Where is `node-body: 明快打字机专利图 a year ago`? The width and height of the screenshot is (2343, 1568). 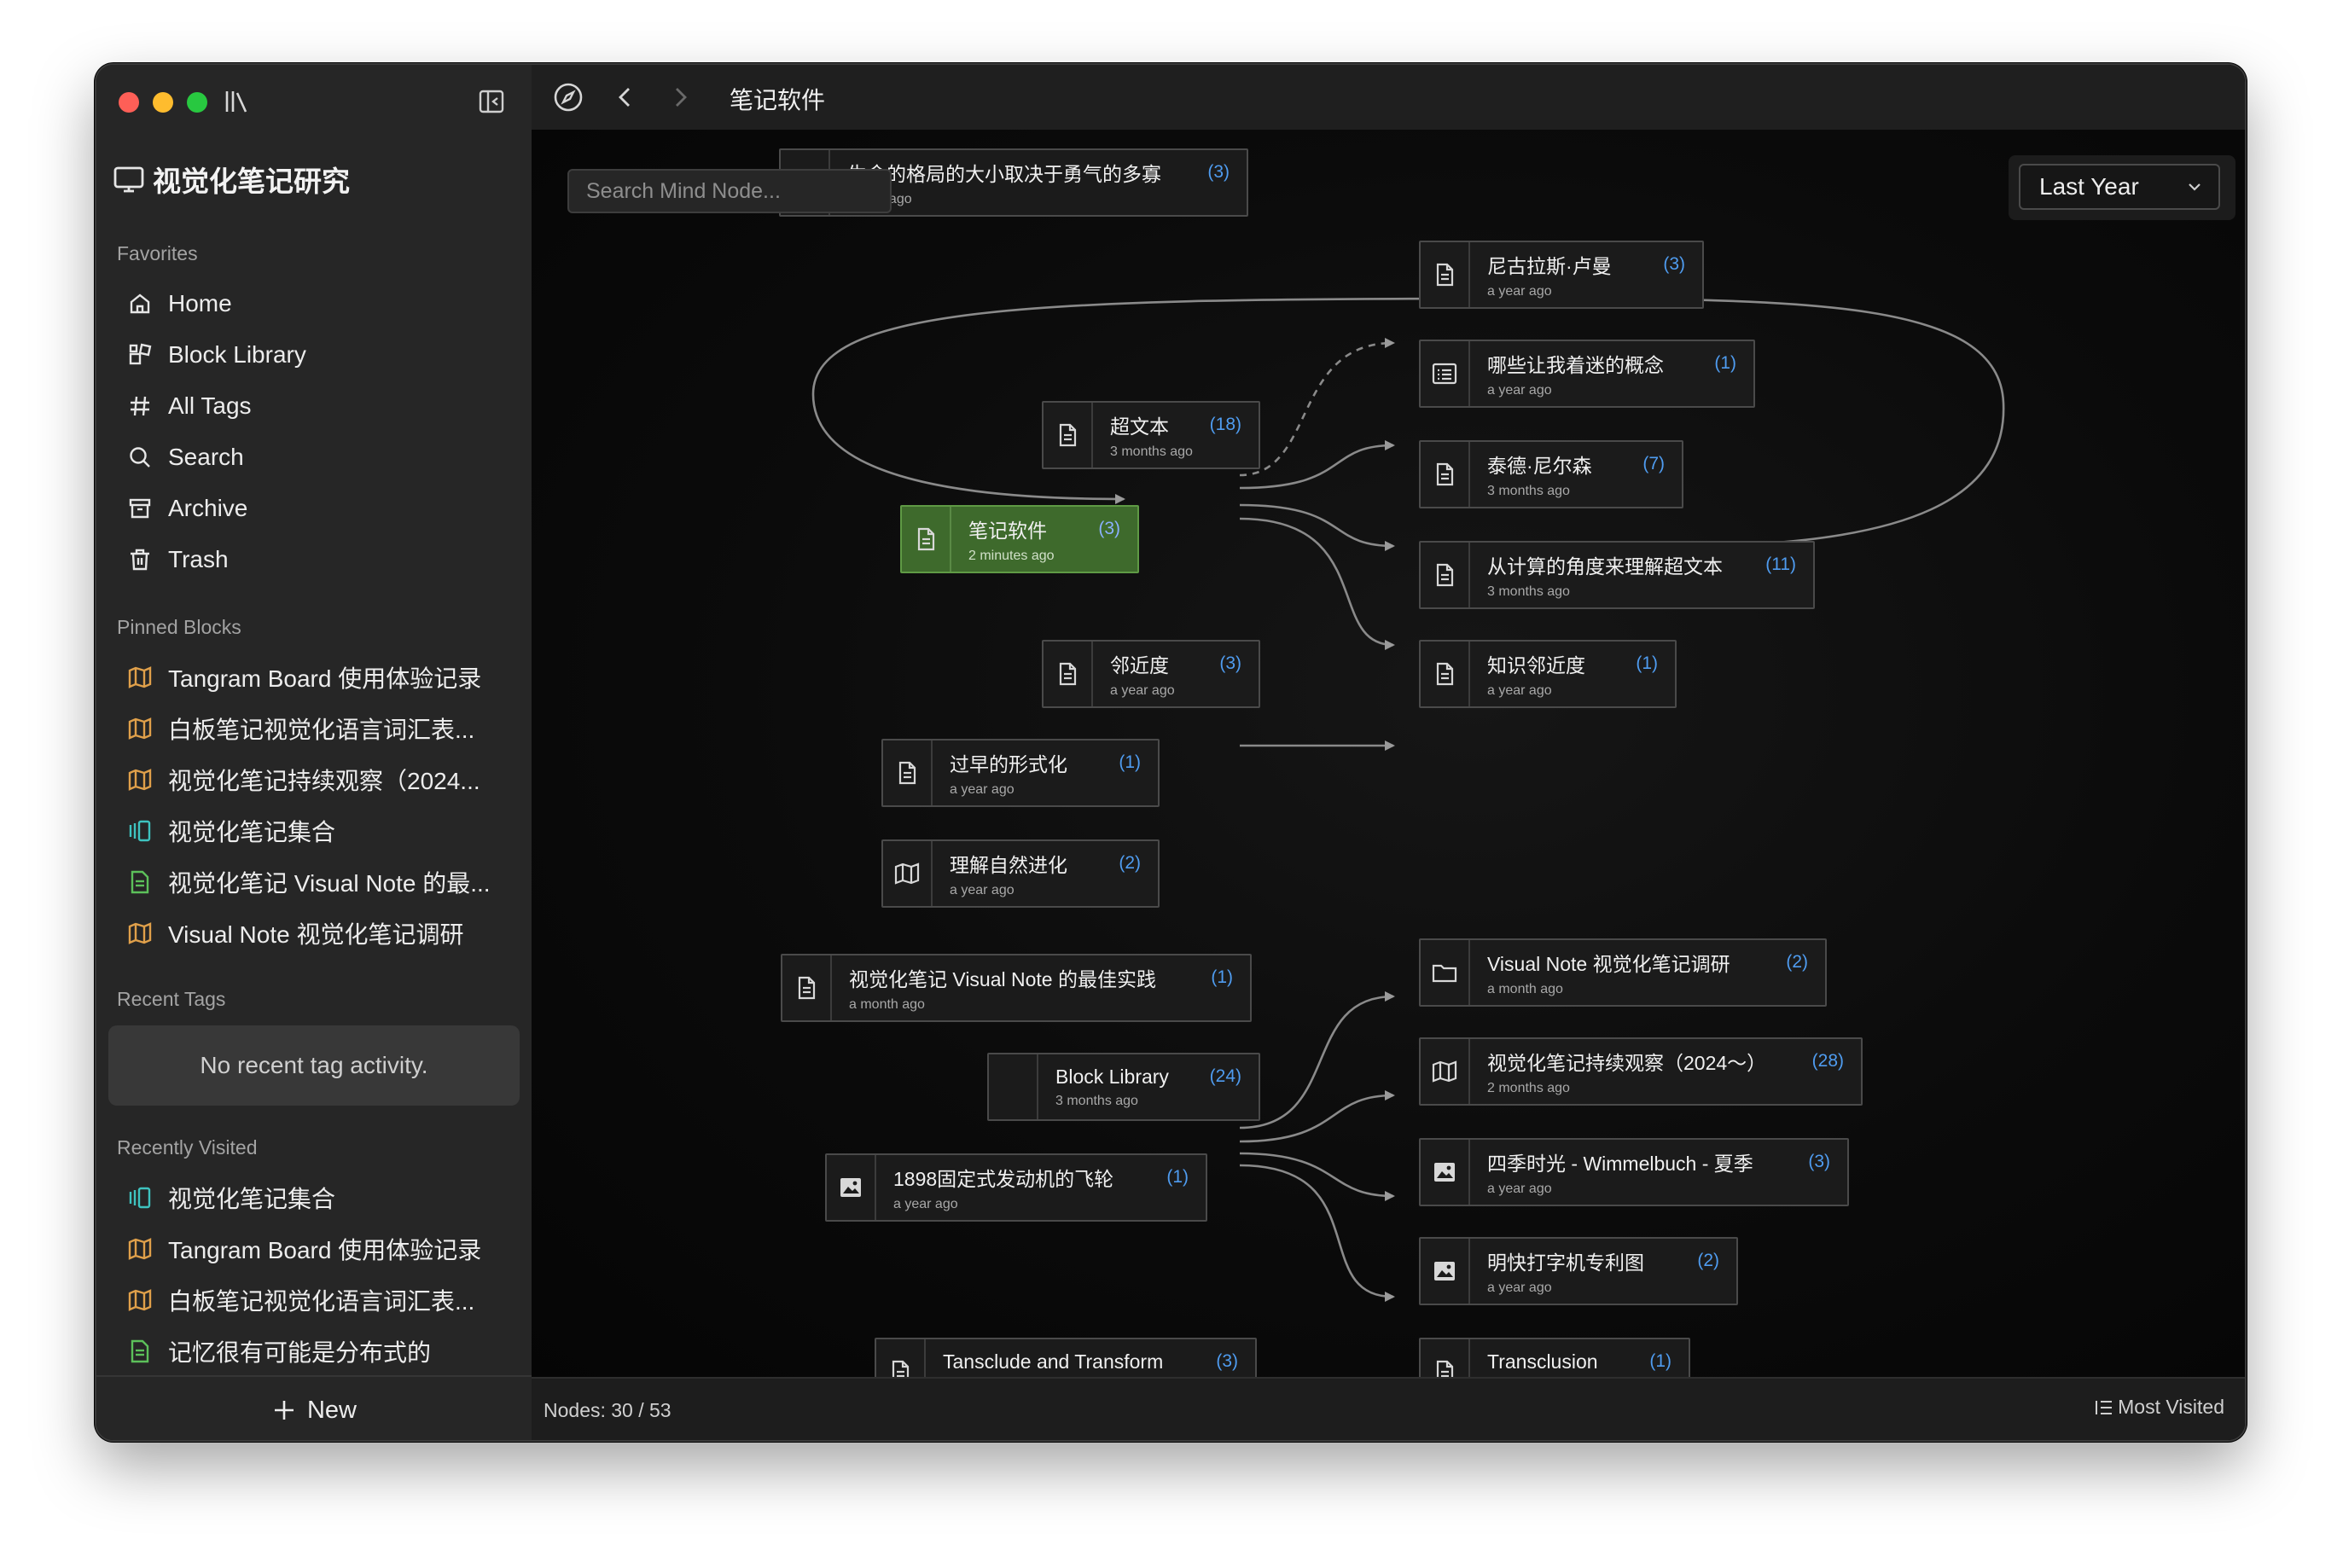
node-body: 明快打字机专利图 a year ago is located at coordinates (1583, 1271).